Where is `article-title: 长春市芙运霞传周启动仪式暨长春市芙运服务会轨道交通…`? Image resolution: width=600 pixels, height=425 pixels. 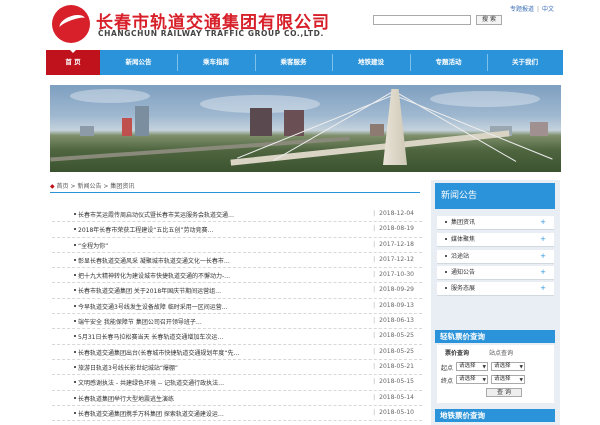 article-title: 长春市芙运霞传周启动仪式暨长春市芙运服务会轨道交通… is located at coordinates (196, 214).